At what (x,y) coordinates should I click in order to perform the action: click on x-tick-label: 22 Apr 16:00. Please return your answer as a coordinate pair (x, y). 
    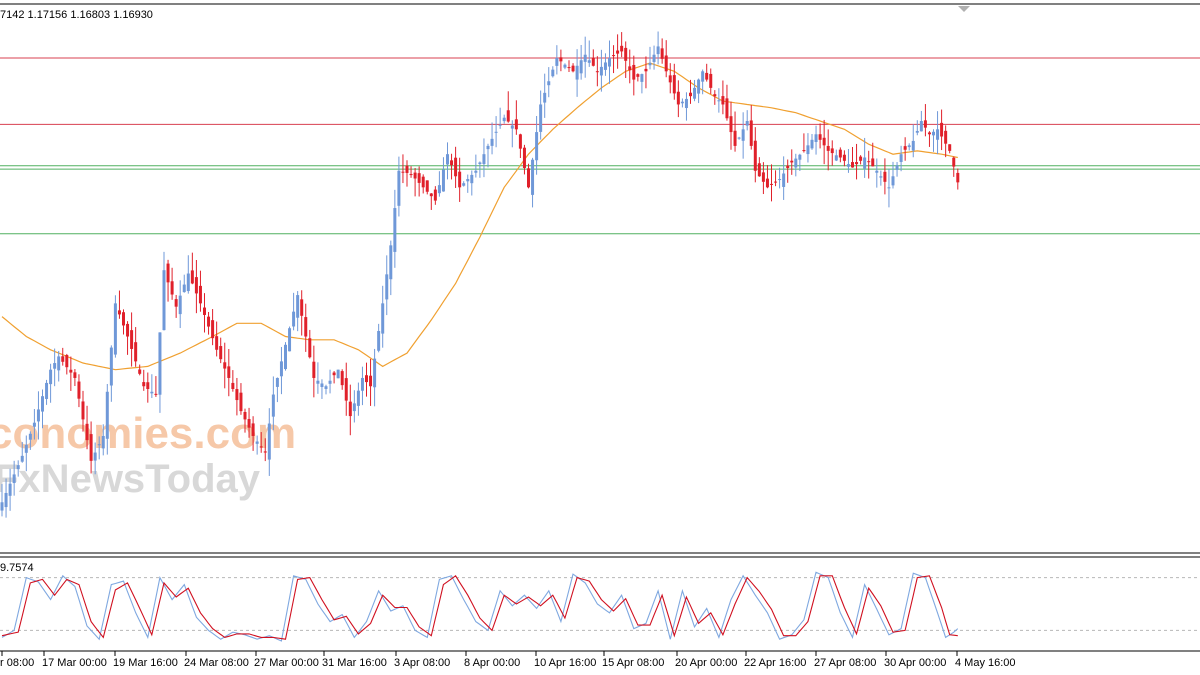
    Looking at the image, I should click on (775, 663).